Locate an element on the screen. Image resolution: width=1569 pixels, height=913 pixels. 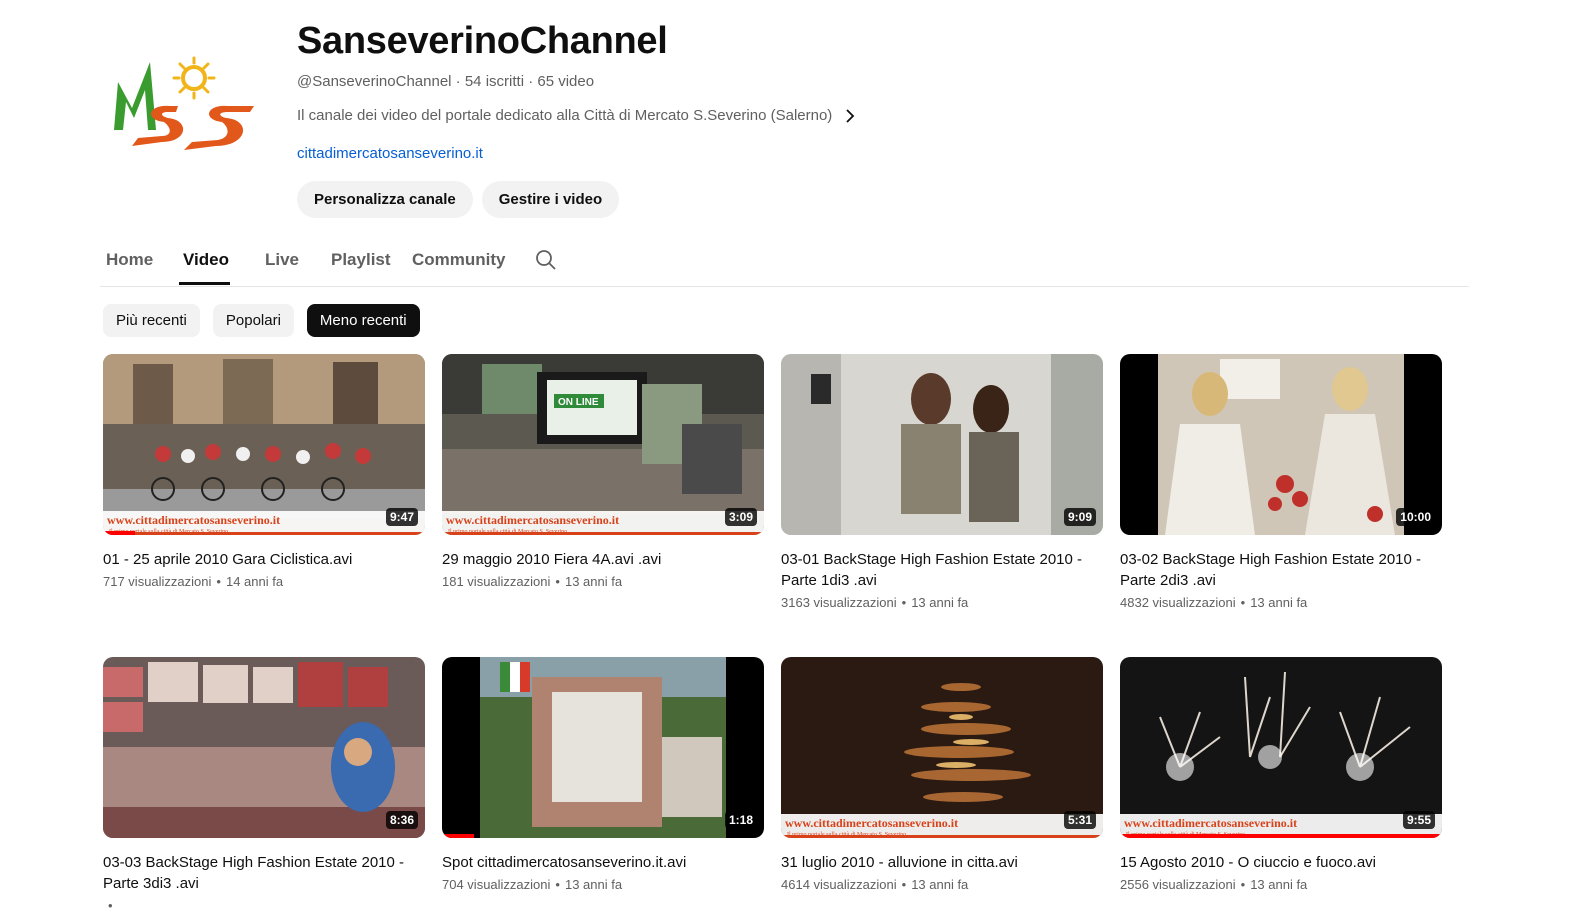
view-count: 704 visualizzazioni is located at coordinates (496, 884).